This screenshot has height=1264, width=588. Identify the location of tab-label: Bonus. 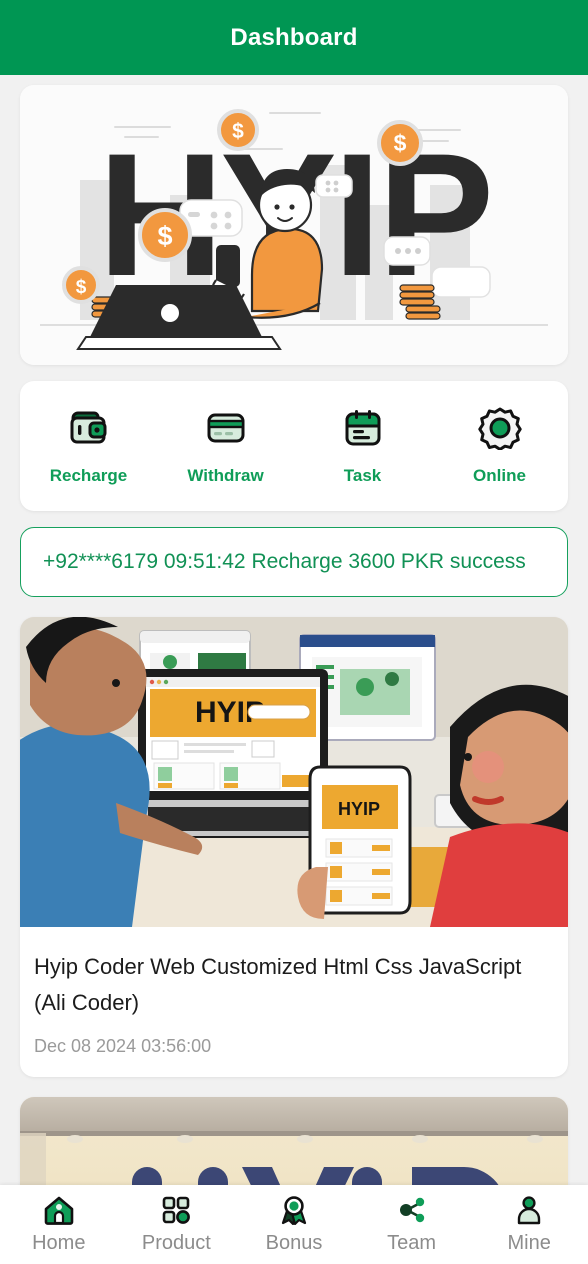
(294, 1242).